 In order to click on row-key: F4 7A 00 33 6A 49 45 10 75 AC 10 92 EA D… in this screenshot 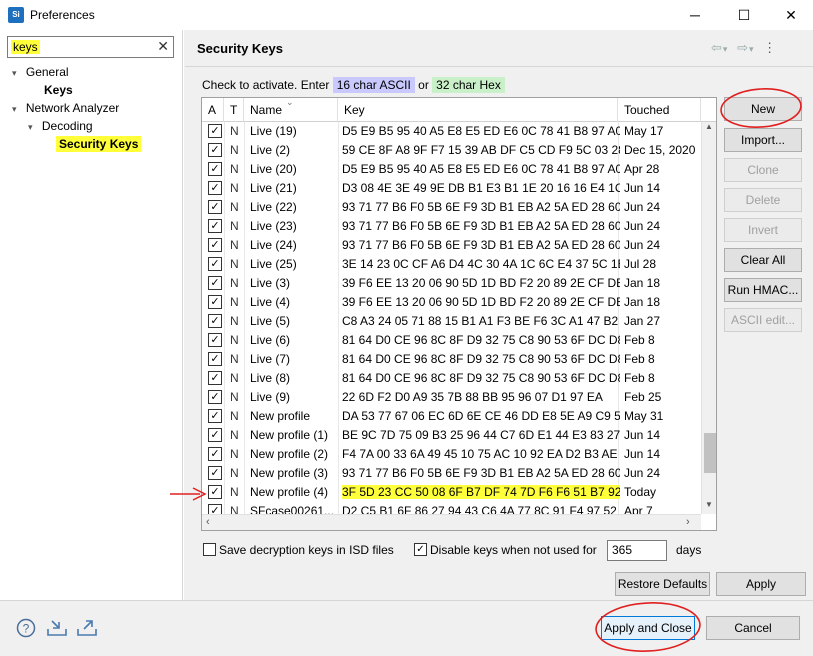, I will do `click(481, 454)`.